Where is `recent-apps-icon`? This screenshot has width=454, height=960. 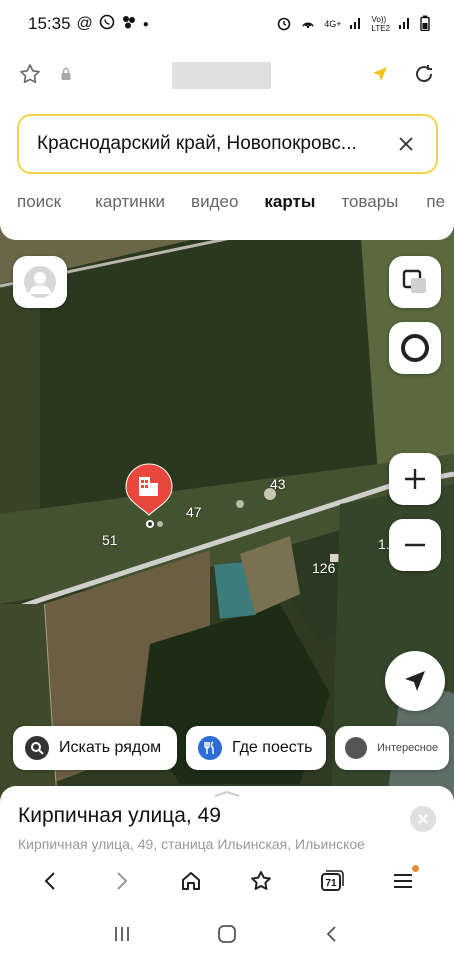 recent-apps-icon is located at coordinates (122, 934).